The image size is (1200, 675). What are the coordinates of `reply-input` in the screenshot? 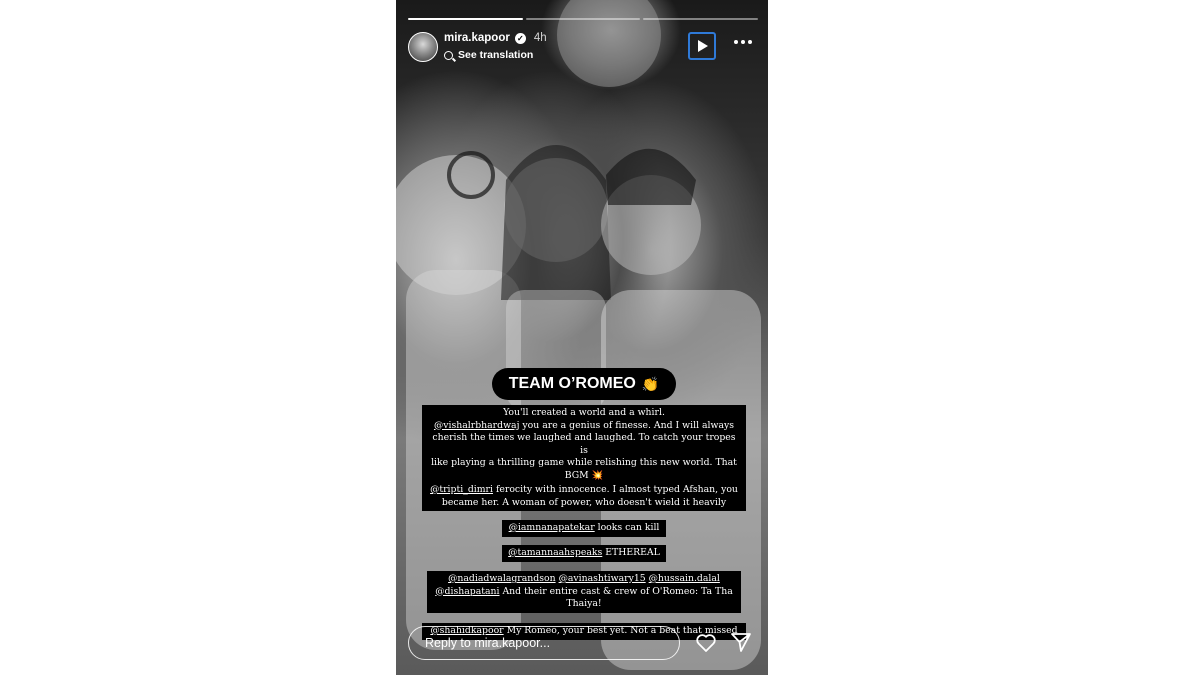 It's located at (544, 643).